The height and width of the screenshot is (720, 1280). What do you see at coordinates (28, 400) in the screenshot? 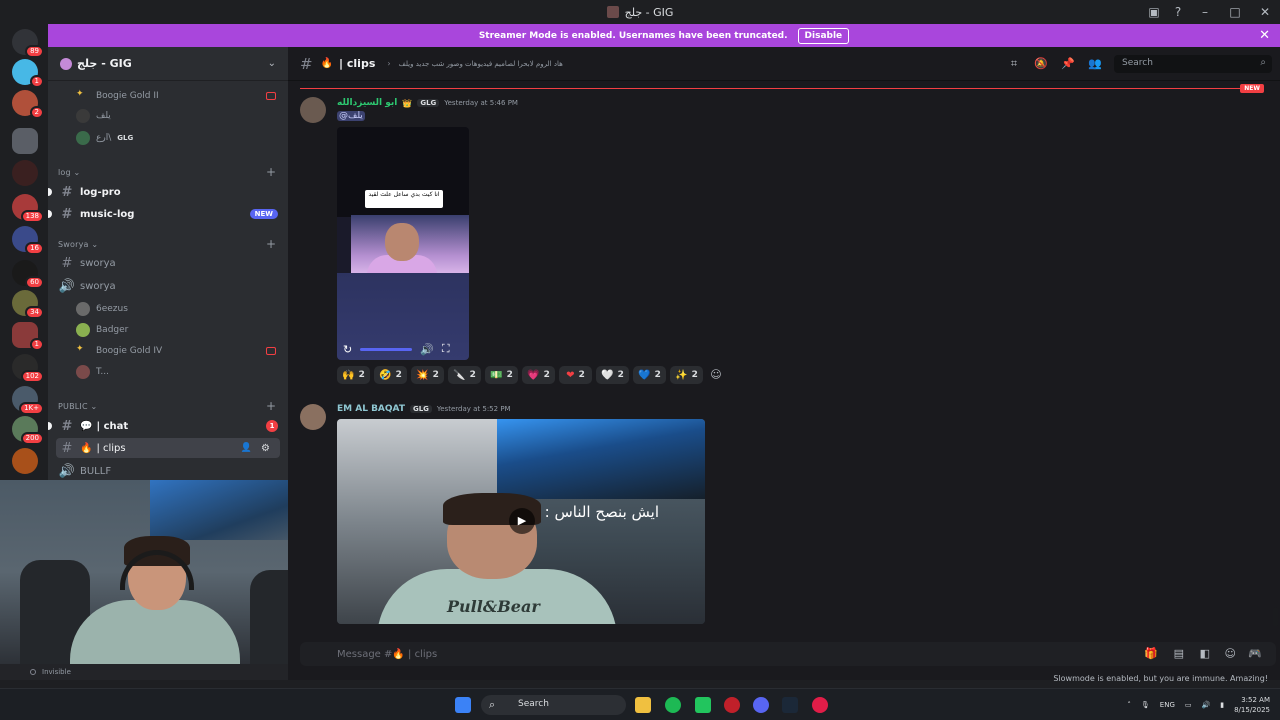
I see `server-icon: 1K+` at bounding box center [28, 400].